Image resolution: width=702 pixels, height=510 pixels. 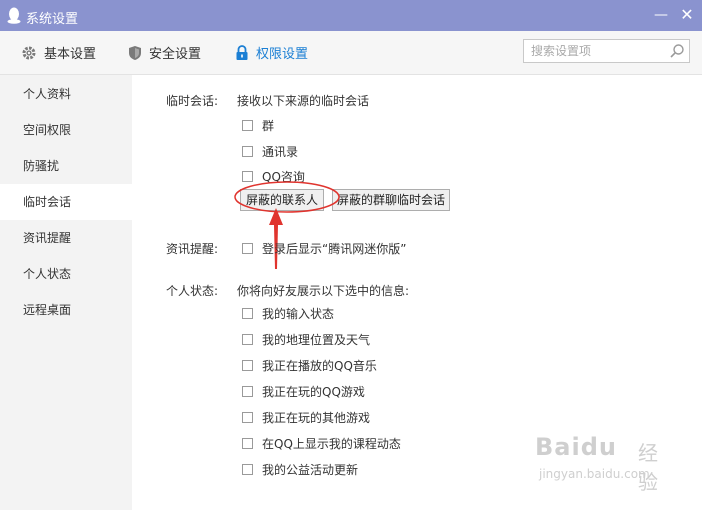 I want to click on checkbox-qq-game: 我正在玩的QQ游戏, so click(x=303, y=391).